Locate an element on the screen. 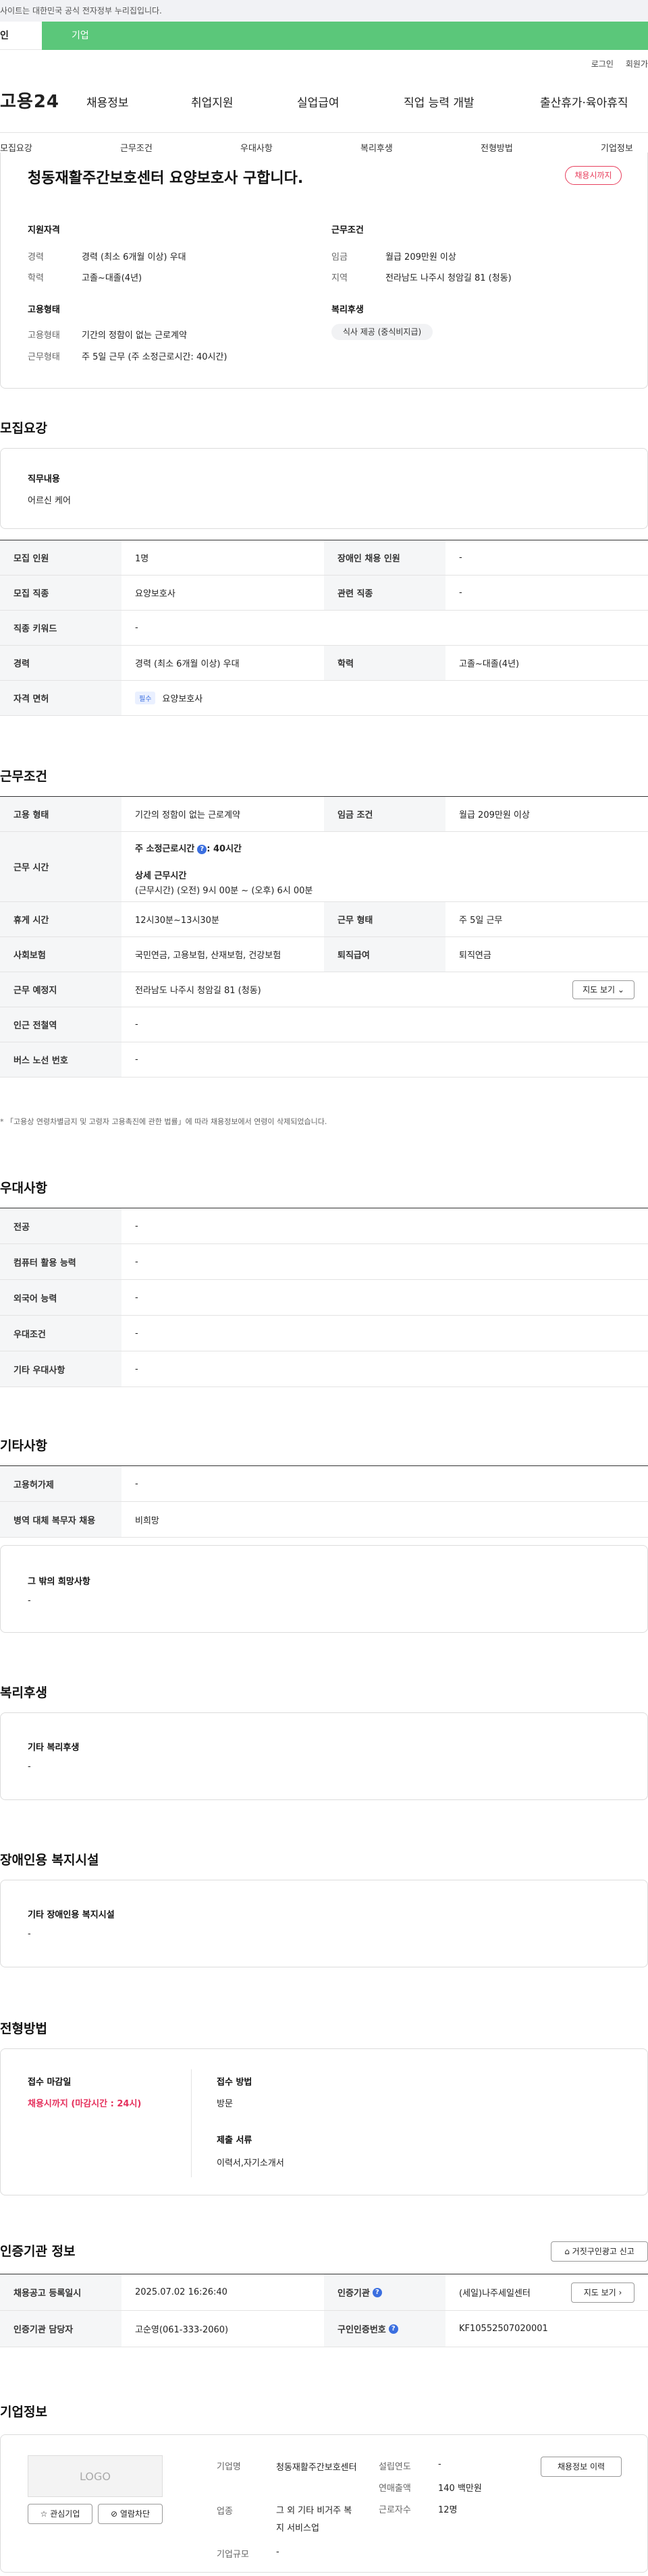 The image size is (648, 2576). sales-label: 연매출액 is located at coordinates (395, 2489).